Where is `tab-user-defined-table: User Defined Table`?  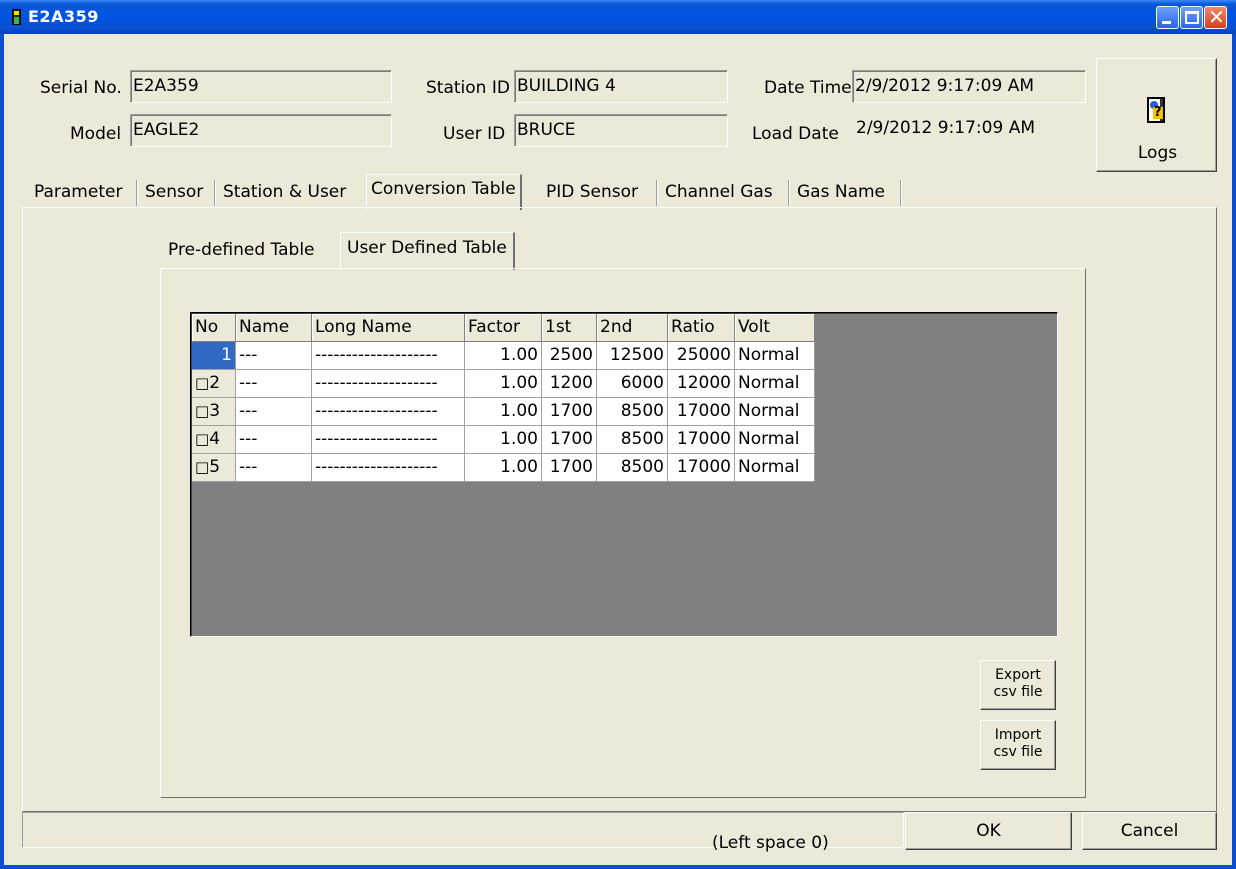
tab-user-defined-table: User Defined Table is located at coordinates (427, 251).